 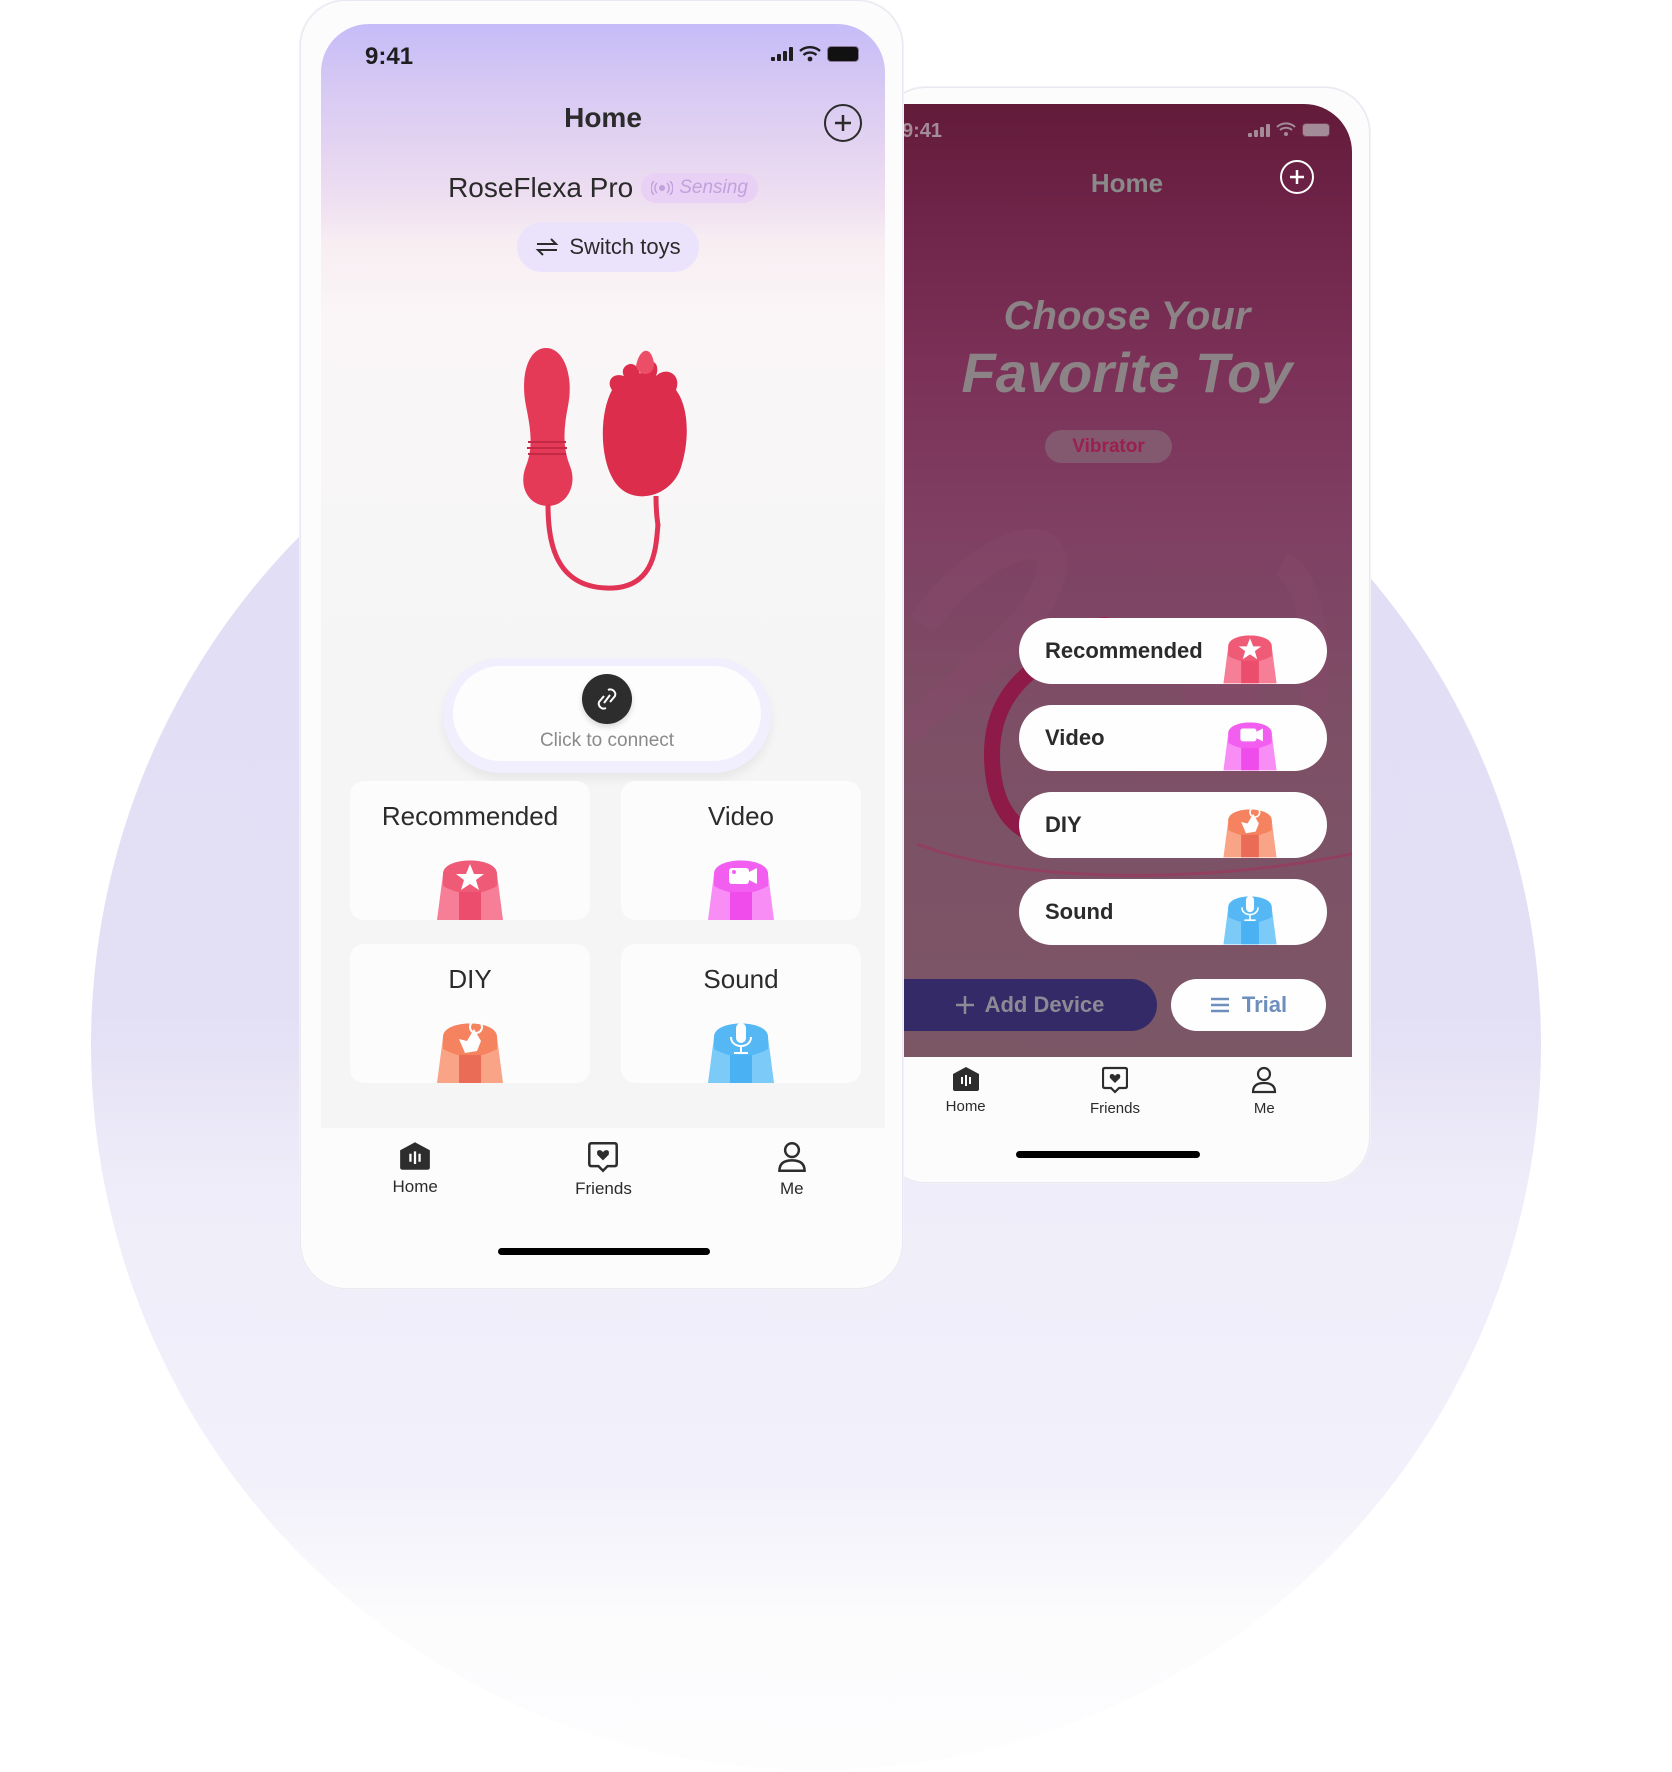 What do you see at coordinates (547, 247) in the screenshot?
I see `swap-arrows-icon` at bounding box center [547, 247].